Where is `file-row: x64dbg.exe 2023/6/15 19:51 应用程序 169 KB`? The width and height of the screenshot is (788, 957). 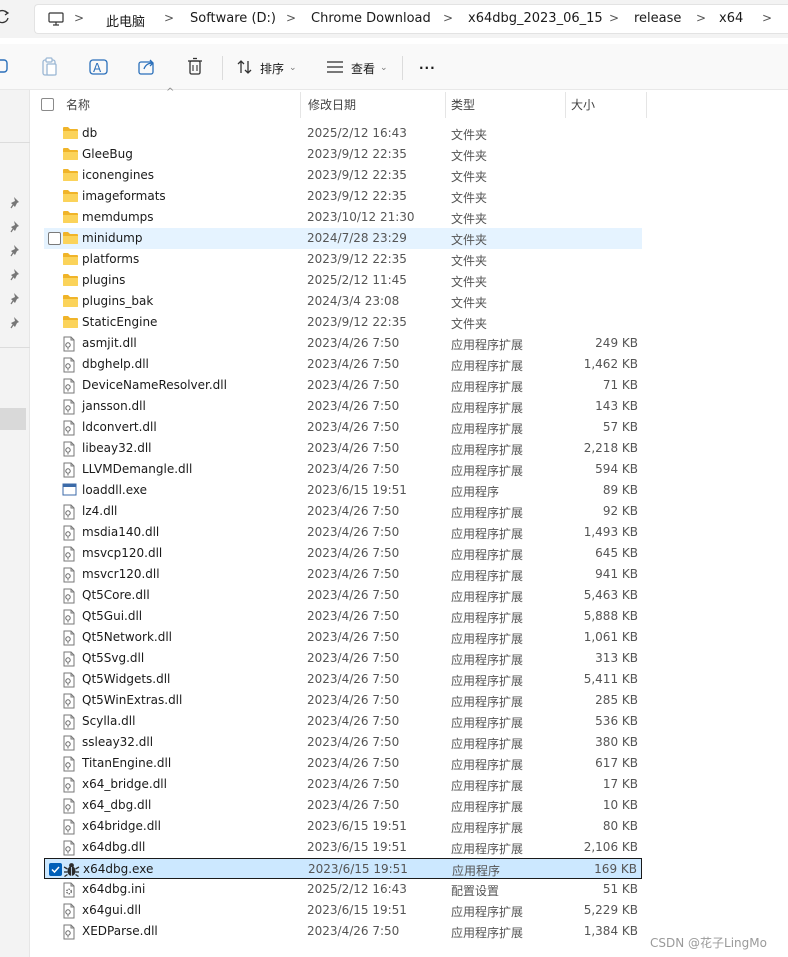
file-row: x64dbg.exe 2023/6/15 19:51 应用程序 169 KB is located at coordinates (343, 868).